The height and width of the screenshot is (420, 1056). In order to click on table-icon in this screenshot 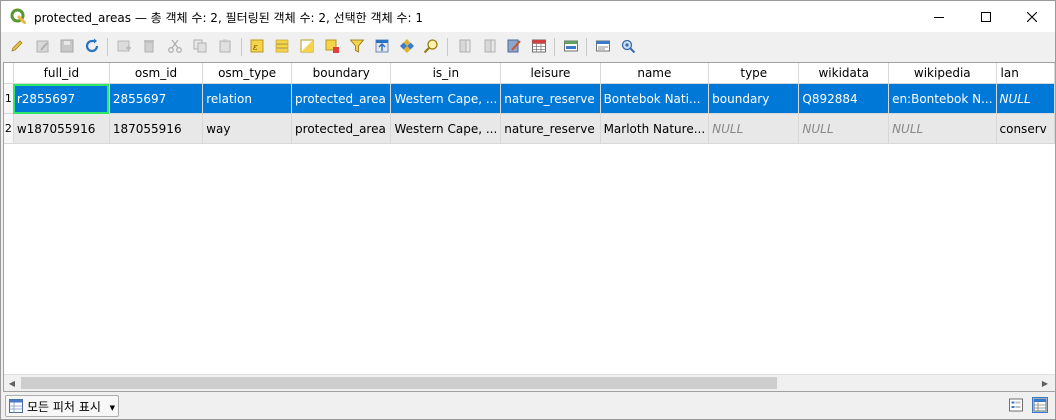, I will do `click(16, 406)`.